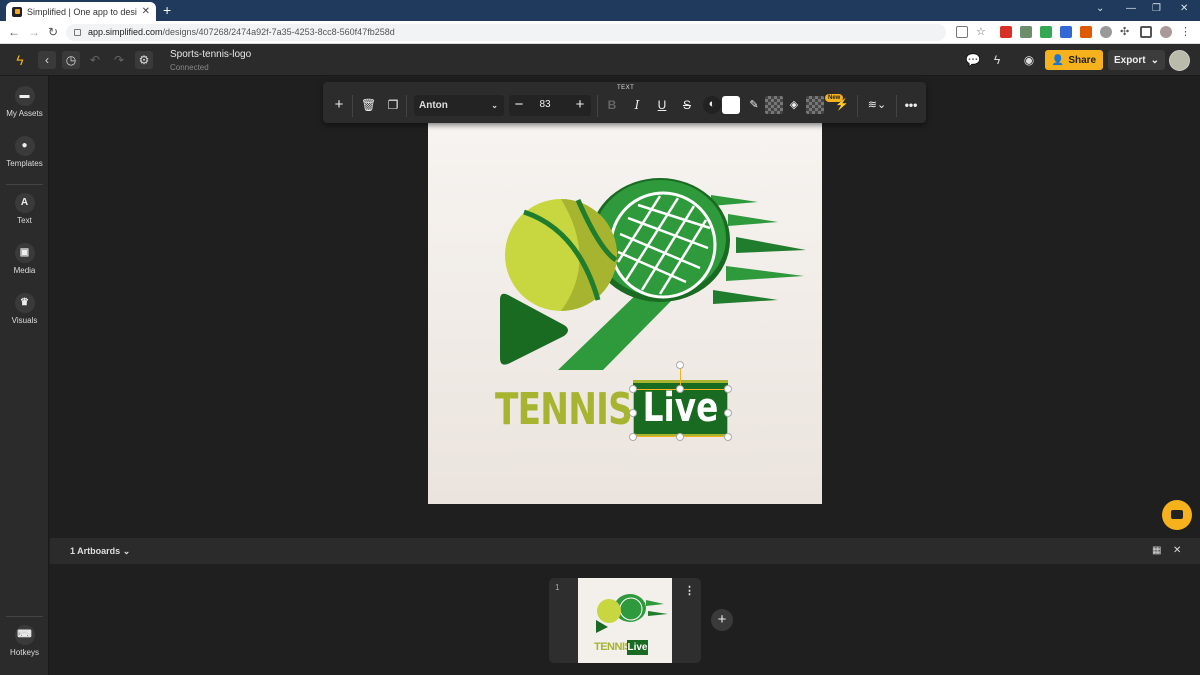 Image resolution: width=1200 pixels, height=675 pixels. What do you see at coordinates (633, 389) in the screenshot?
I see `resize-handle-tl` at bounding box center [633, 389].